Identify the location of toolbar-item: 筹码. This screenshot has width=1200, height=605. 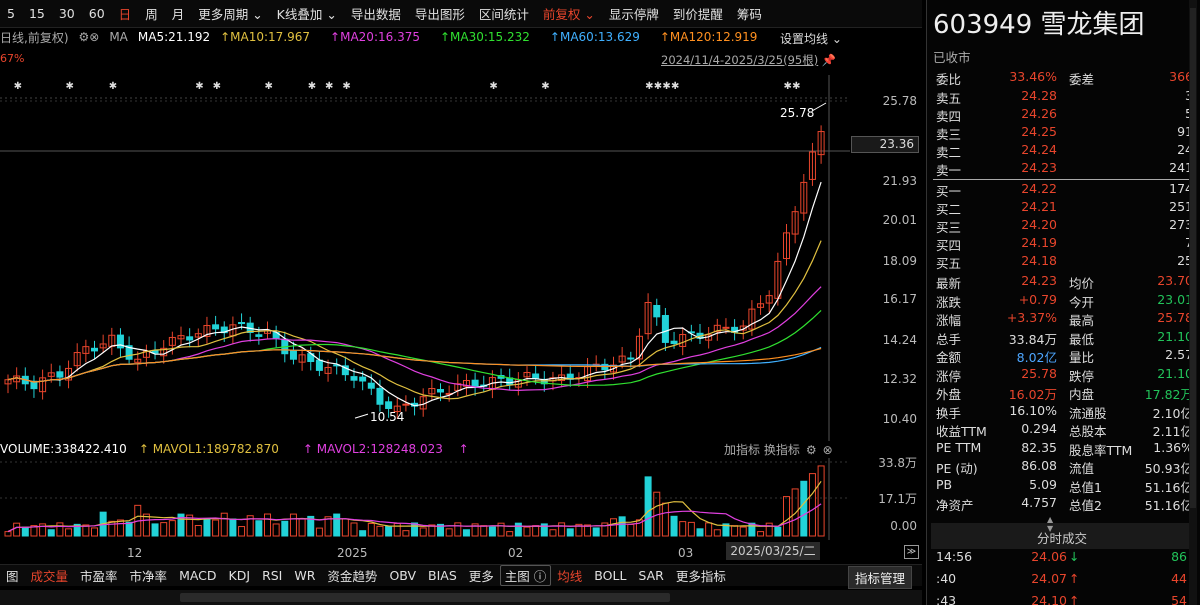
(749, 13).